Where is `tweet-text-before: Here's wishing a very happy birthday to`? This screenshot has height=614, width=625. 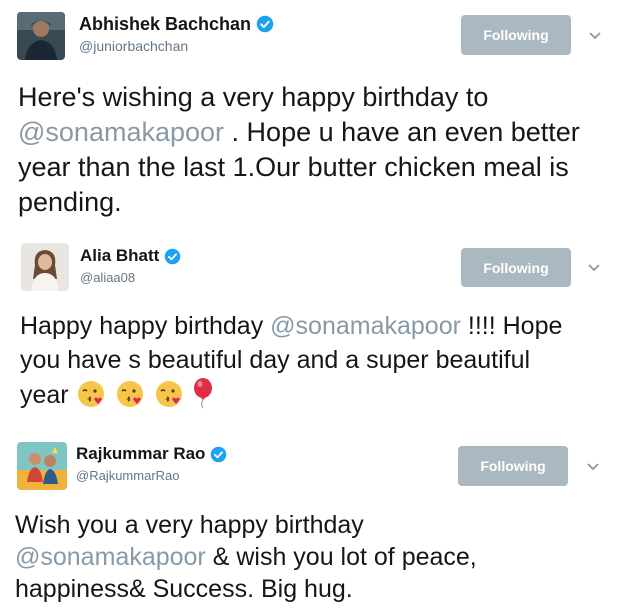
tweet-text-before: Here's wishing a very happy birthday to is located at coordinates (253, 97).